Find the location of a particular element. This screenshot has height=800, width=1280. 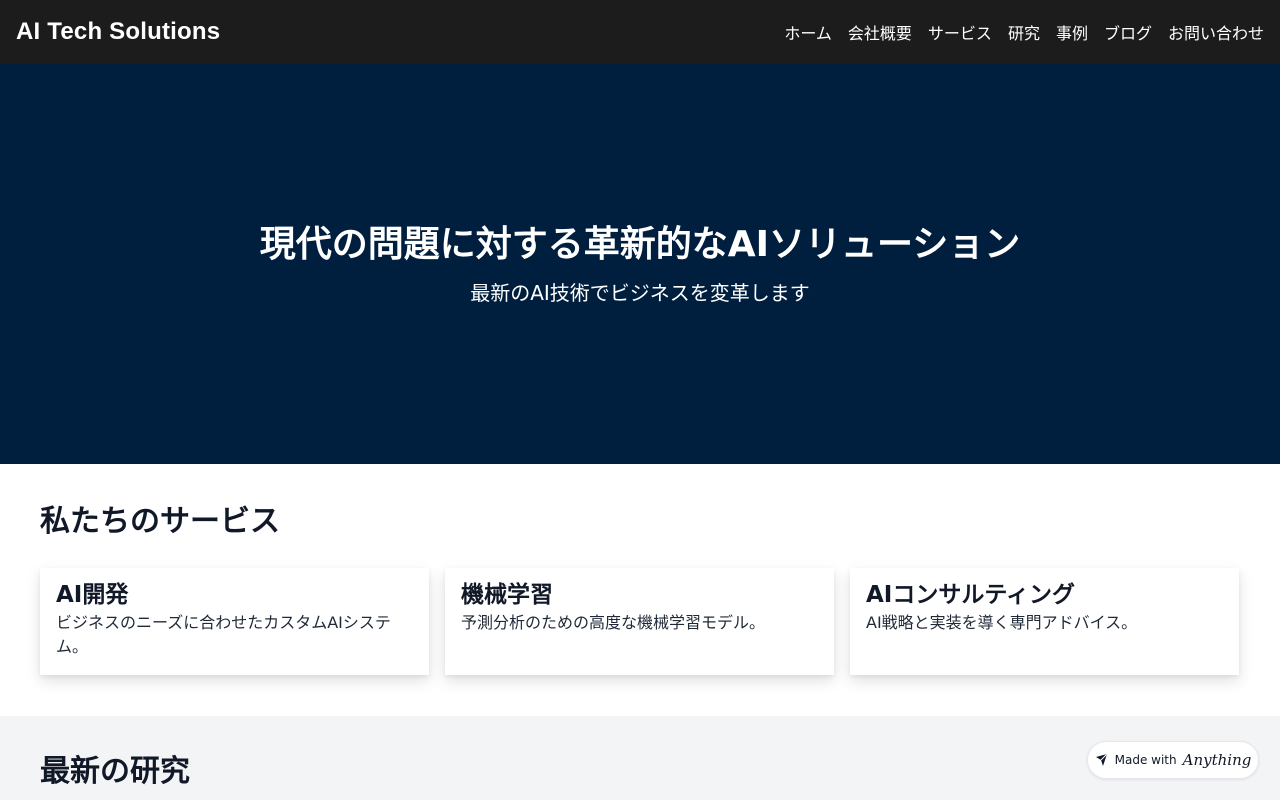

main-nav: ホーム 会社概要 サービス 研究 事例 ブログ お問い合わせ is located at coordinates (1024, 32).